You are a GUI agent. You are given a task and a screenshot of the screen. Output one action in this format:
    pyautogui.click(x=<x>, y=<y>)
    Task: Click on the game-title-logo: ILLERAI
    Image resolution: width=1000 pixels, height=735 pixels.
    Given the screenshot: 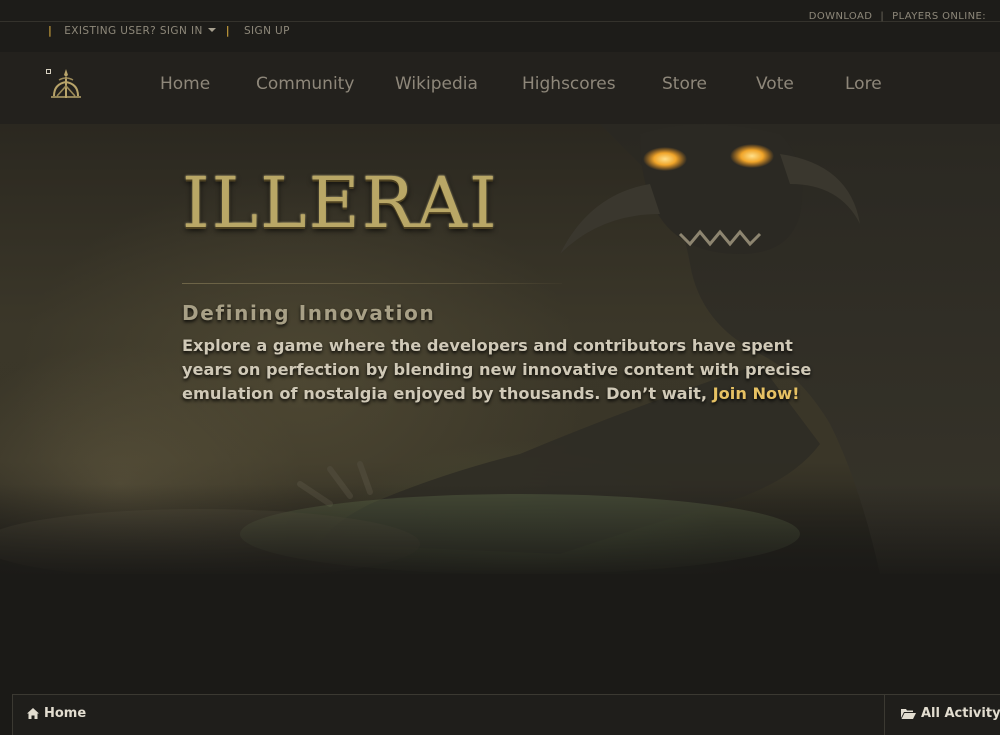 What is the action you would take?
    pyautogui.click(x=340, y=203)
    